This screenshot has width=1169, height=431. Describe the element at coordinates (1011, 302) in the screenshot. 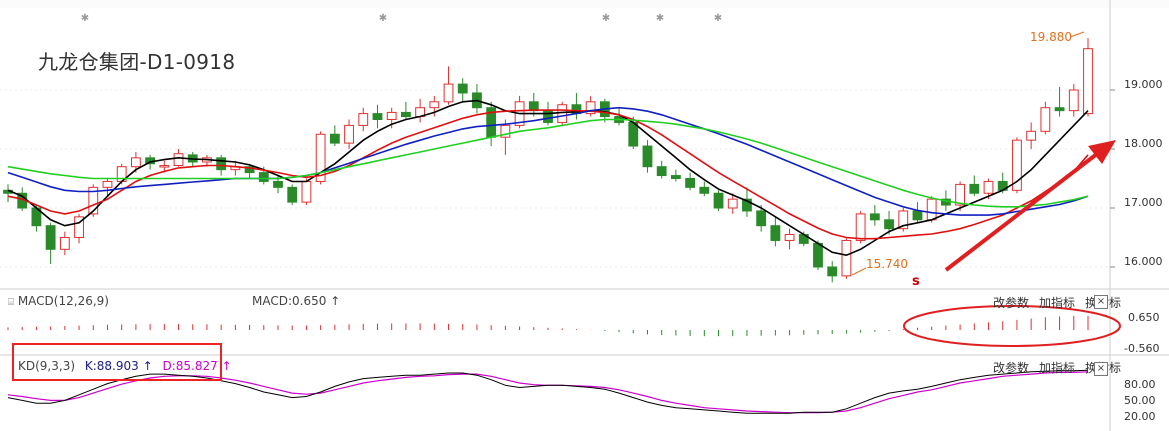

I see `macd-modify-params-button: 改参数` at that location.